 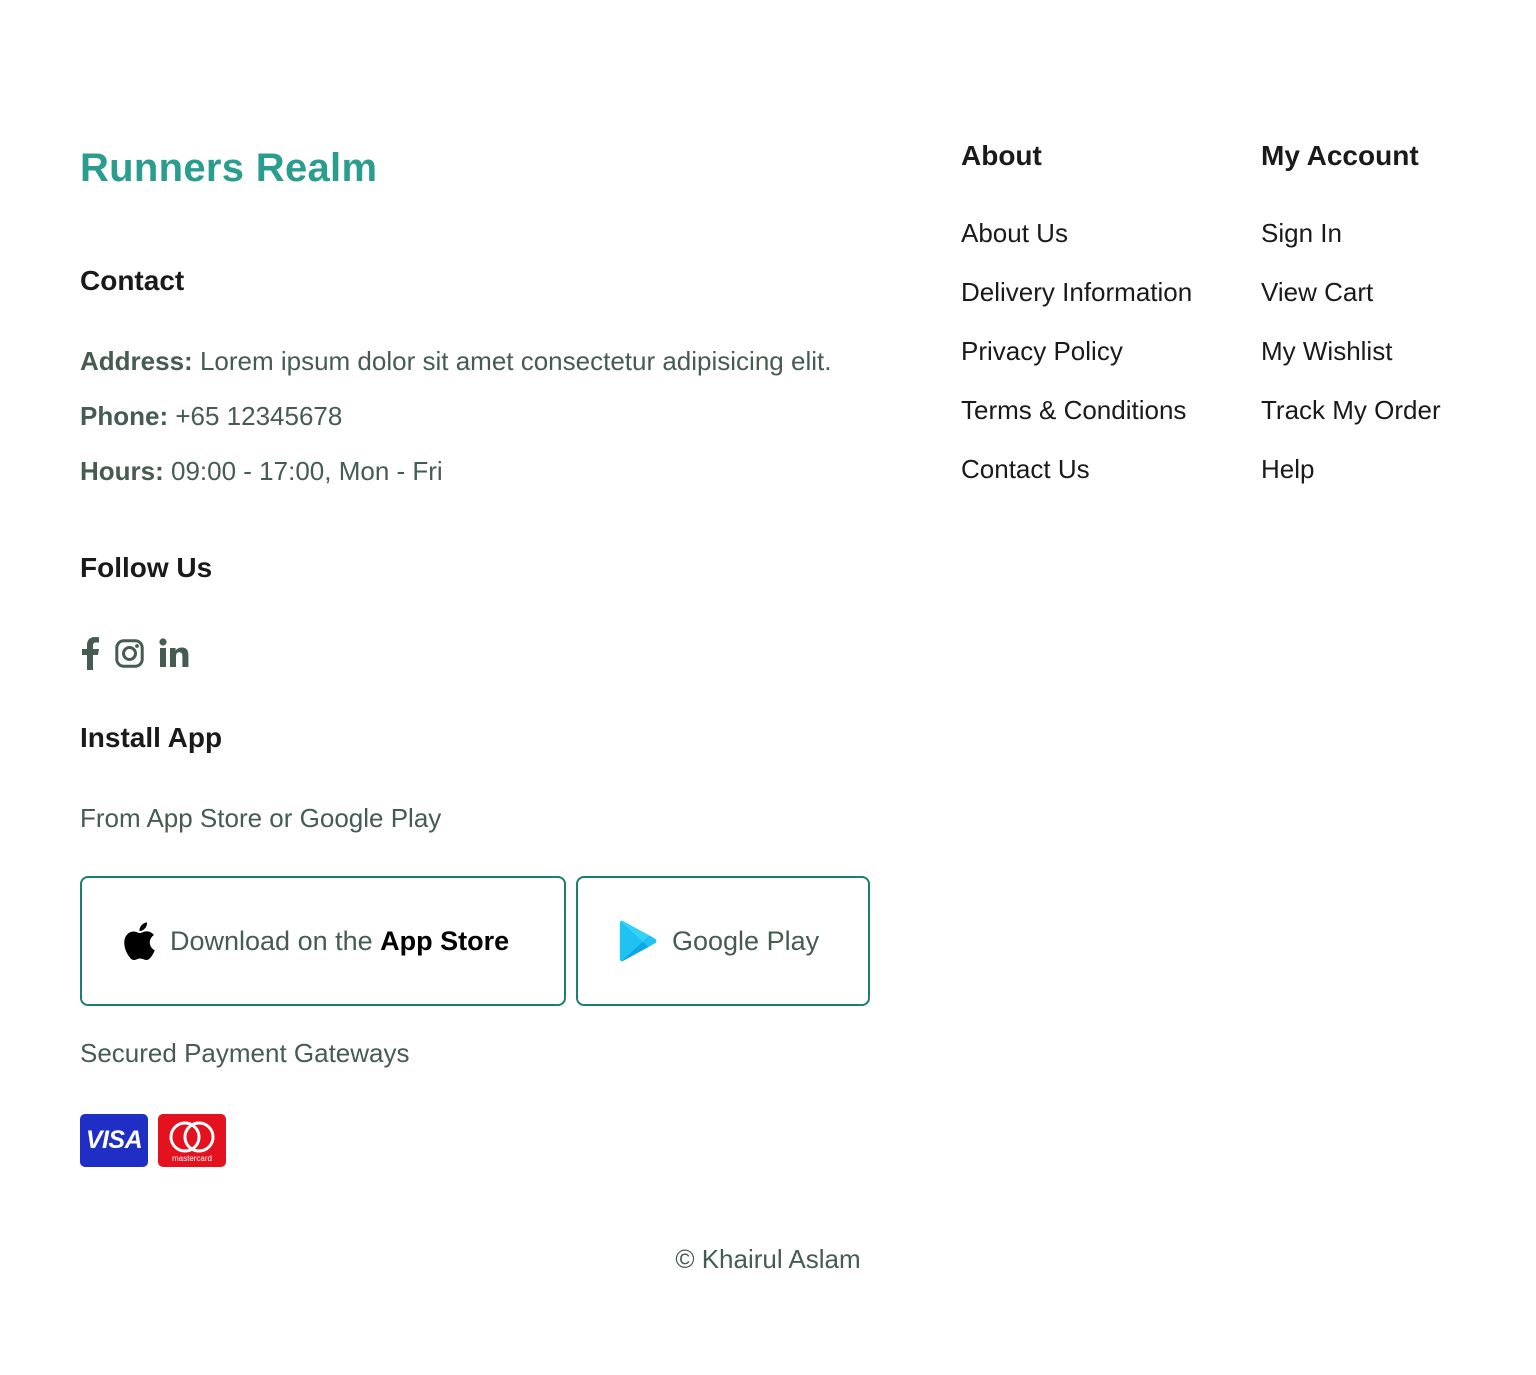 What do you see at coordinates (445, 940) in the screenshot?
I see `app-store-name: App Store` at bounding box center [445, 940].